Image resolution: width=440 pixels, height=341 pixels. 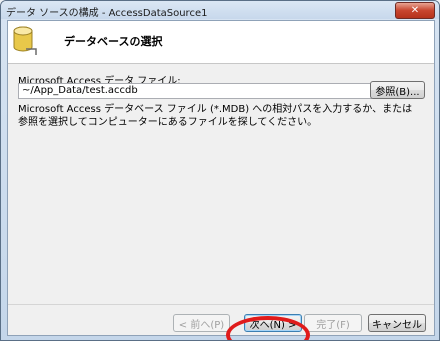 What do you see at coordinates (25, 40) in the screenshot?
I see `database-icon` at bounding box center [25, 40].